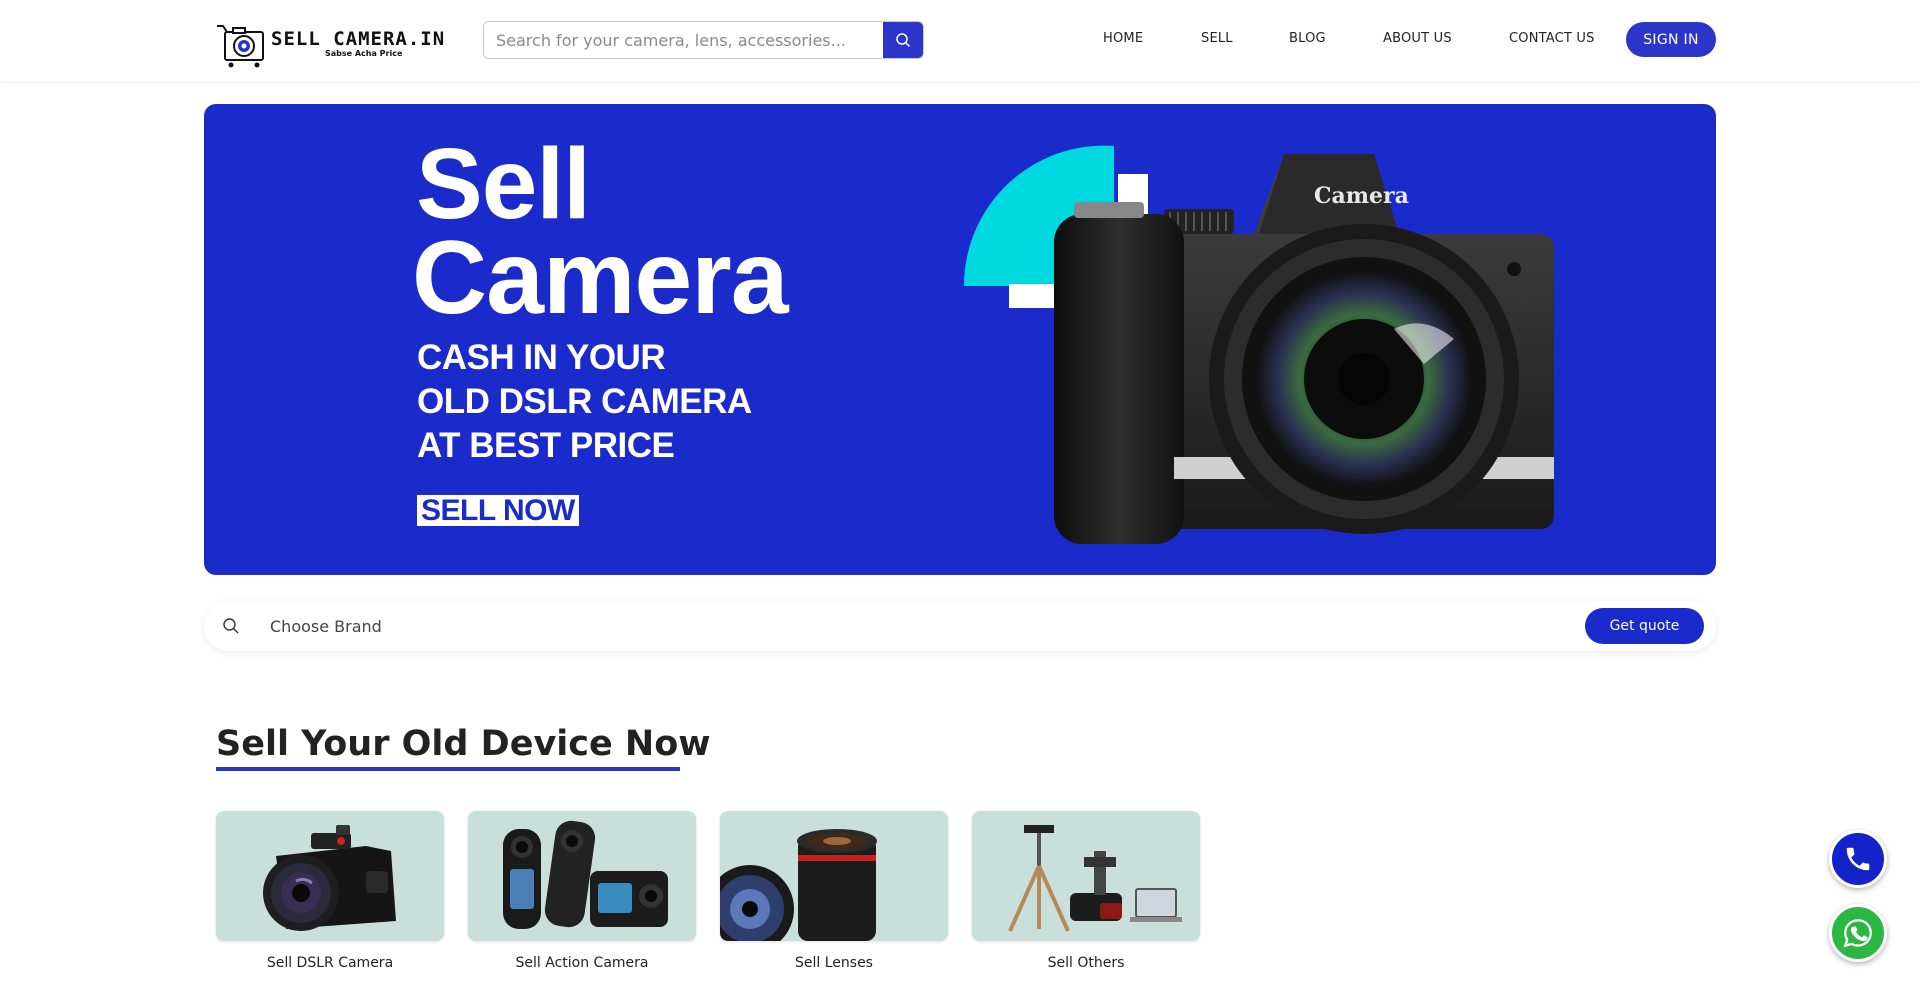  I want to click on card-sell-dslr, so click(330, 876).